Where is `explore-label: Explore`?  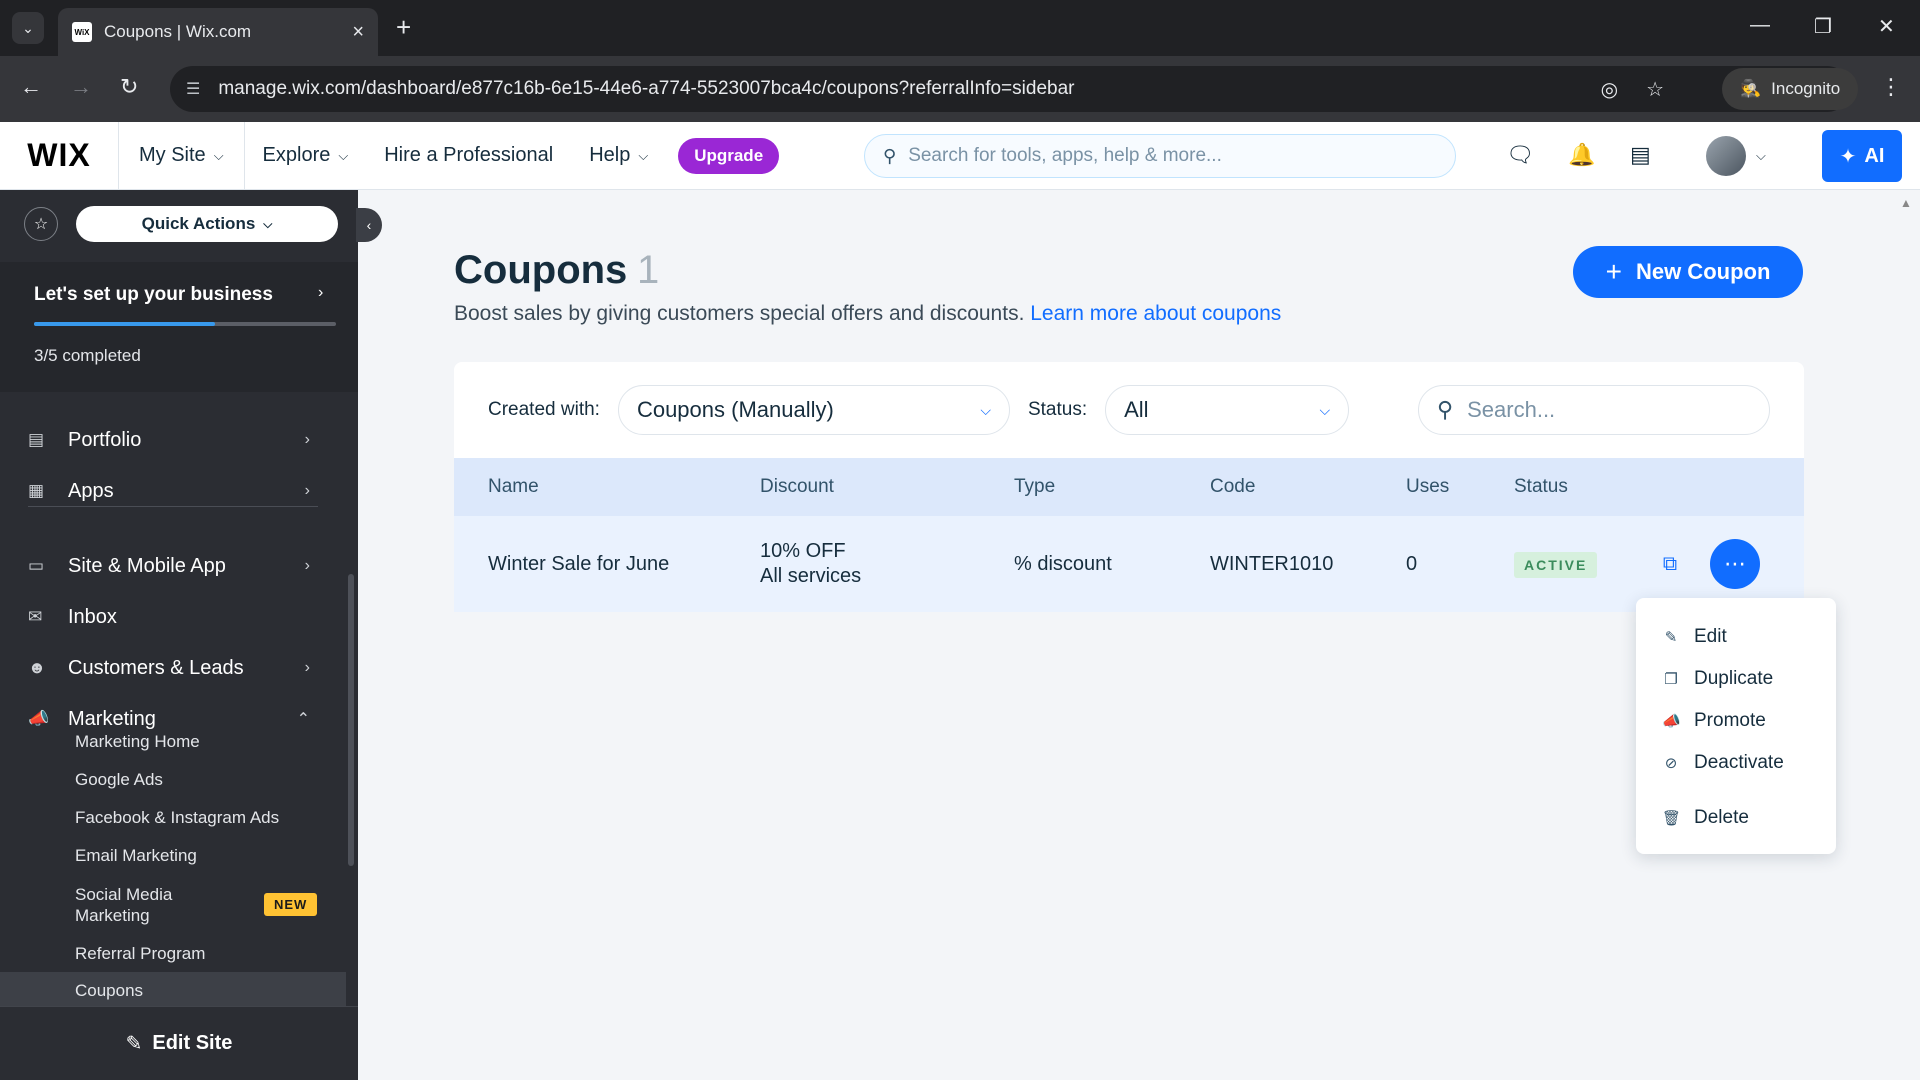 explore-label: Explore is located at coordinates (296, 155).